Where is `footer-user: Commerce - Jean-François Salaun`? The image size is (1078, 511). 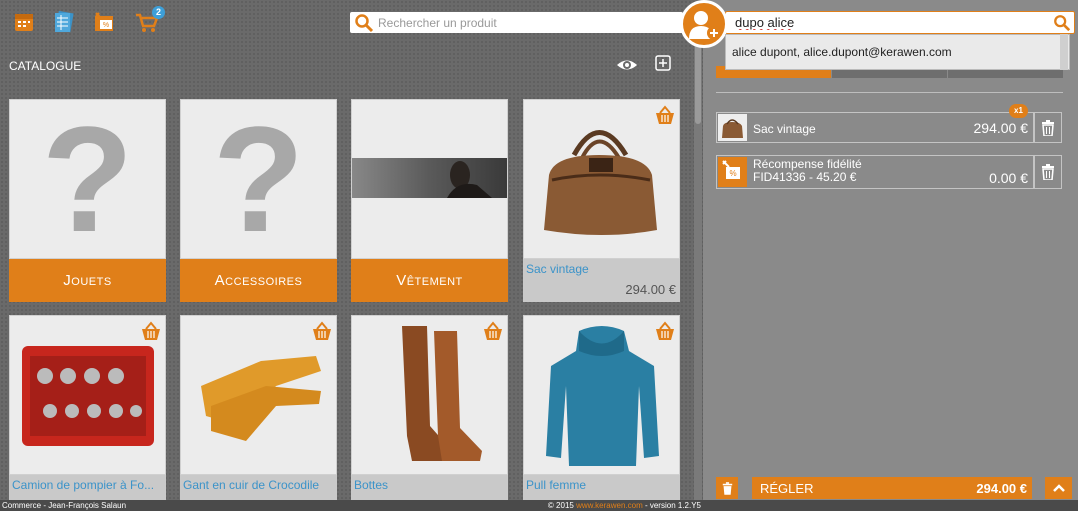 footer-user: Commerce - Jean-François Salaun is located at coordinates (64, 505).